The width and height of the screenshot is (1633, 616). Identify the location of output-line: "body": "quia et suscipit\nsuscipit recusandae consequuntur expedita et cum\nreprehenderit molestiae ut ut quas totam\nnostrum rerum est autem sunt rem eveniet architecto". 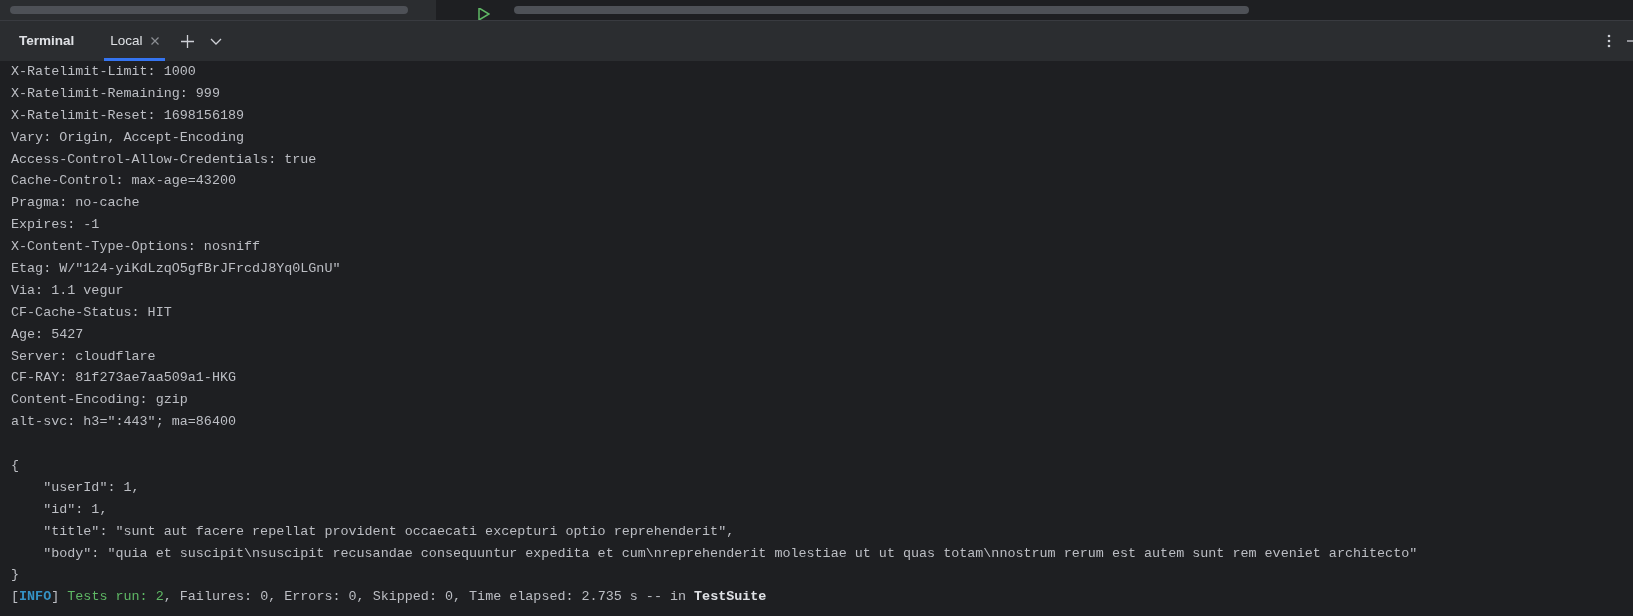
(730, 553).